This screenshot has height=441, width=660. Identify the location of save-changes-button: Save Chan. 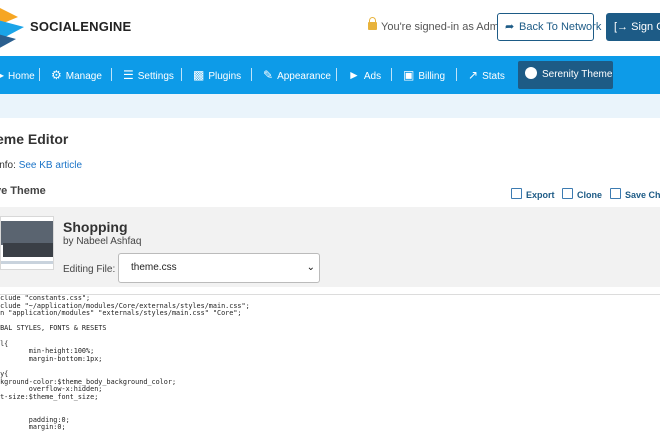
(635, 194).